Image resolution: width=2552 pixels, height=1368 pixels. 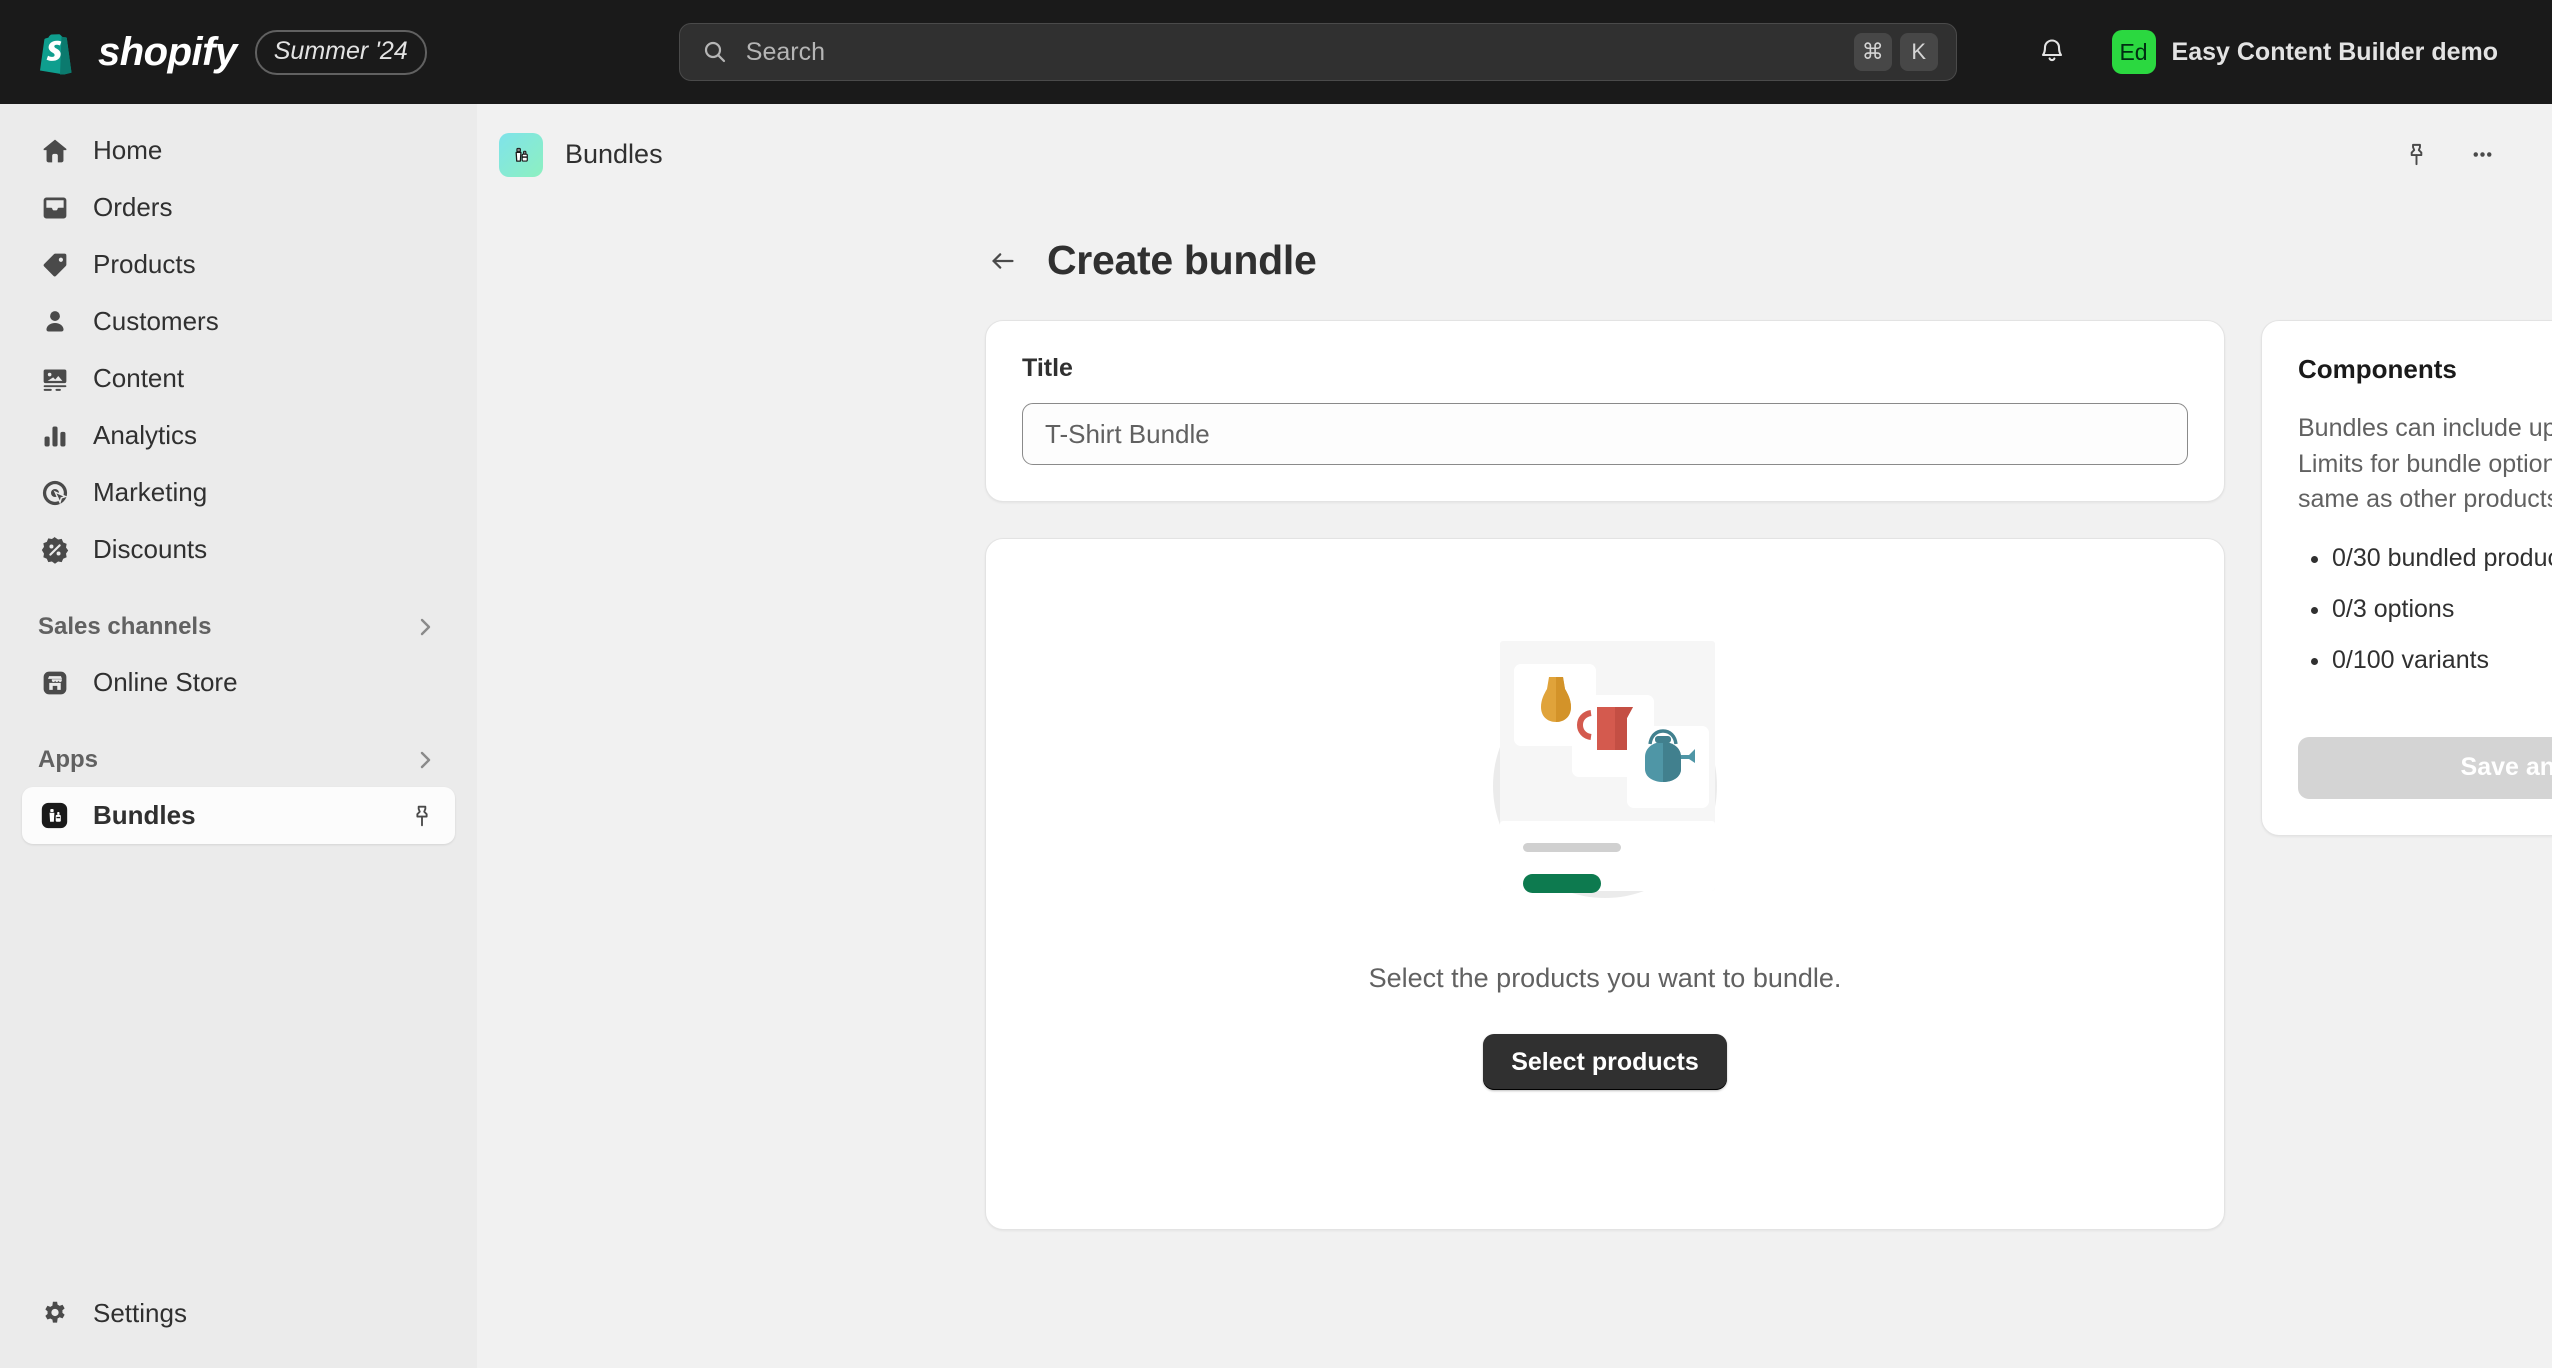 What do you see at coordinates (54, 682) in the screenshot?
I see `online-store-icon` at bounding box center [54, 682].